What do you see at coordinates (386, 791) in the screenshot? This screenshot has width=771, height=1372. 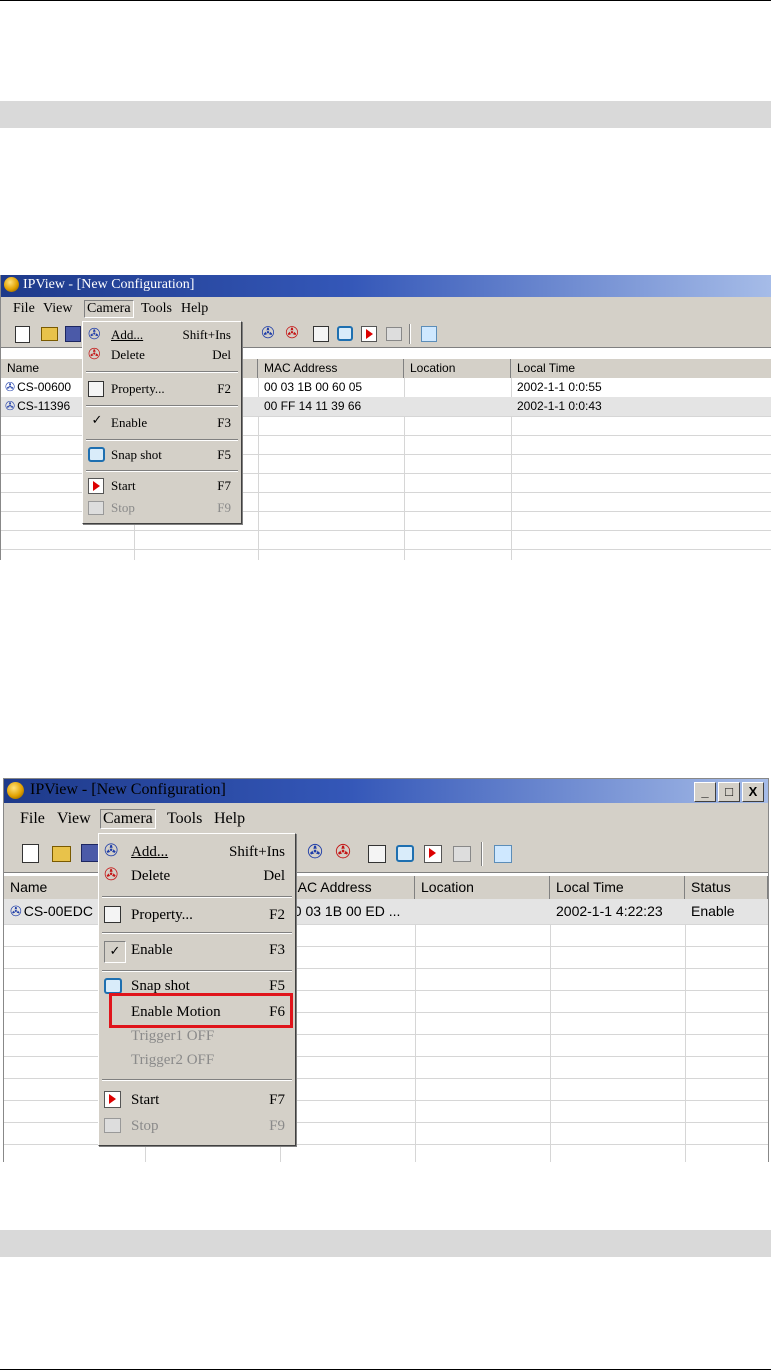 I see `title-bar: IPView - [New Configuration] _ □ X` at bounding box center [386, 791].